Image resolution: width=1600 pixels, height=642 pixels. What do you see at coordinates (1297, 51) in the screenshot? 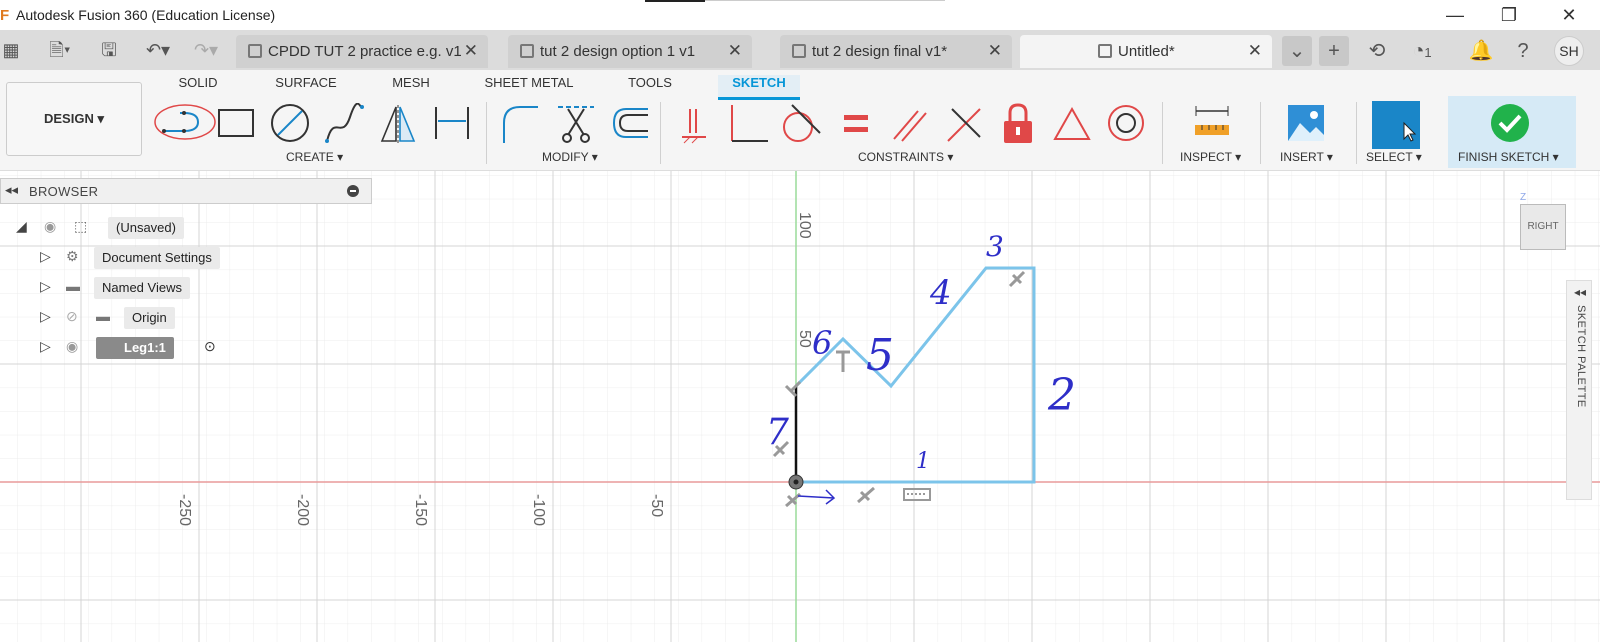
I see `tab-overflow-icon: ⌄` at bounding box center [1297, 51].